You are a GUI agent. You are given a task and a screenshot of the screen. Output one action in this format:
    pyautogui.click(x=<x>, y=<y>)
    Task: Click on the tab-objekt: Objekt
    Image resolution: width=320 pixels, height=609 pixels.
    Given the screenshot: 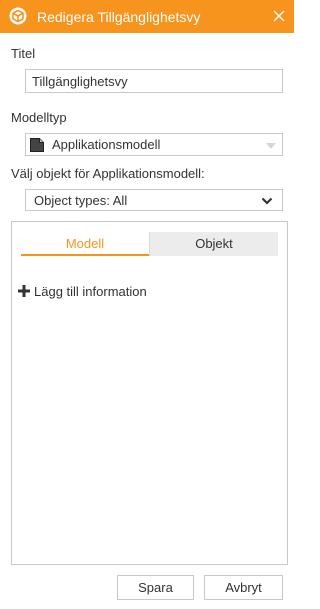 What is the action you would take?
    pyautogui.click(x=213, y=244)
    